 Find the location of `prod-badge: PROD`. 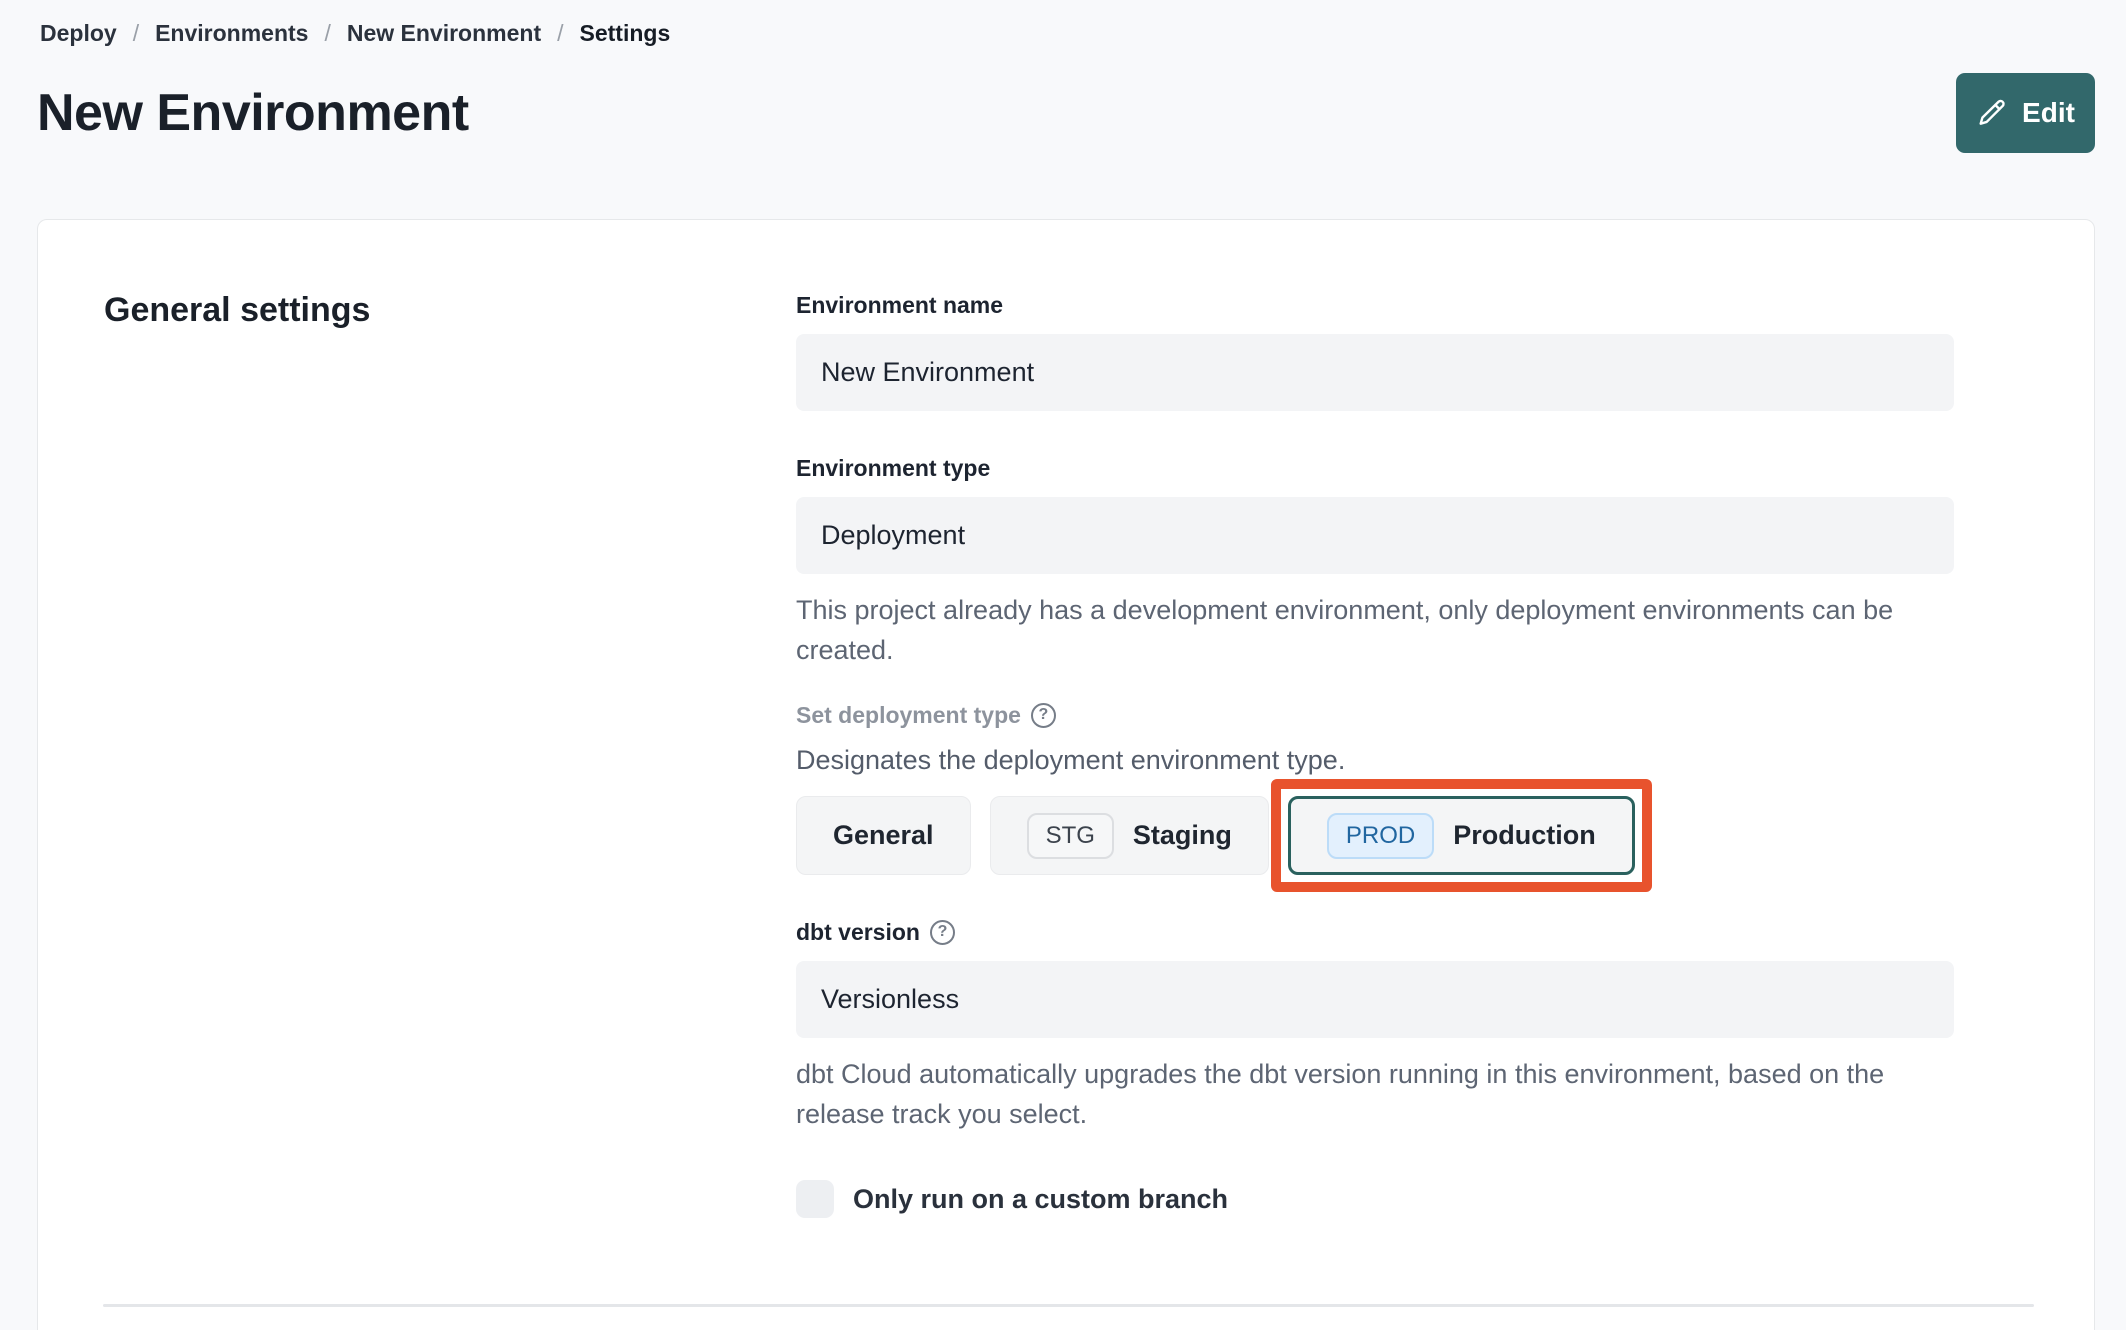

prod-badge: PROD is located at coordinates (1380, 835).